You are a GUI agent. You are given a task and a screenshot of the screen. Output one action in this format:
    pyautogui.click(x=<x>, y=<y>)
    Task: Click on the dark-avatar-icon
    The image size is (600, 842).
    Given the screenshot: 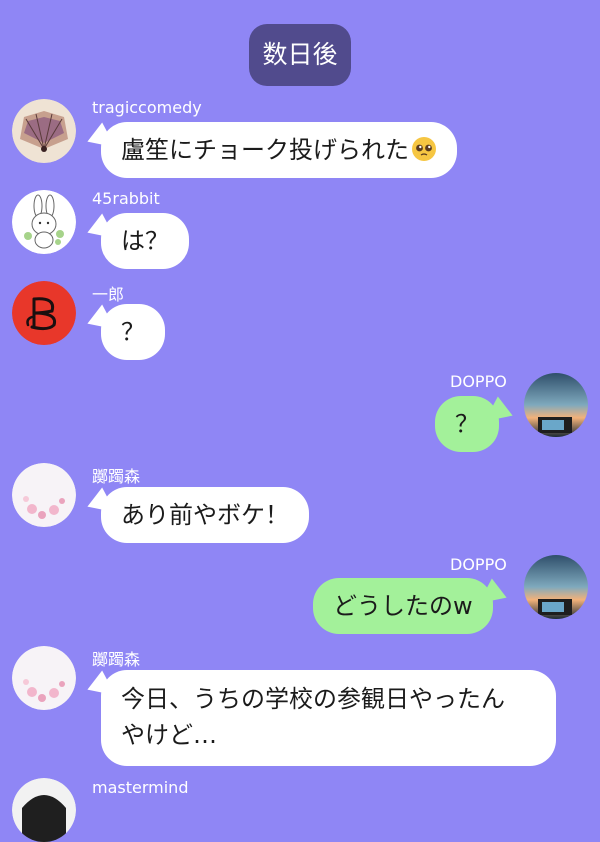 What is the action you would take?
    pyautogui.click(x=44, y=810)
    